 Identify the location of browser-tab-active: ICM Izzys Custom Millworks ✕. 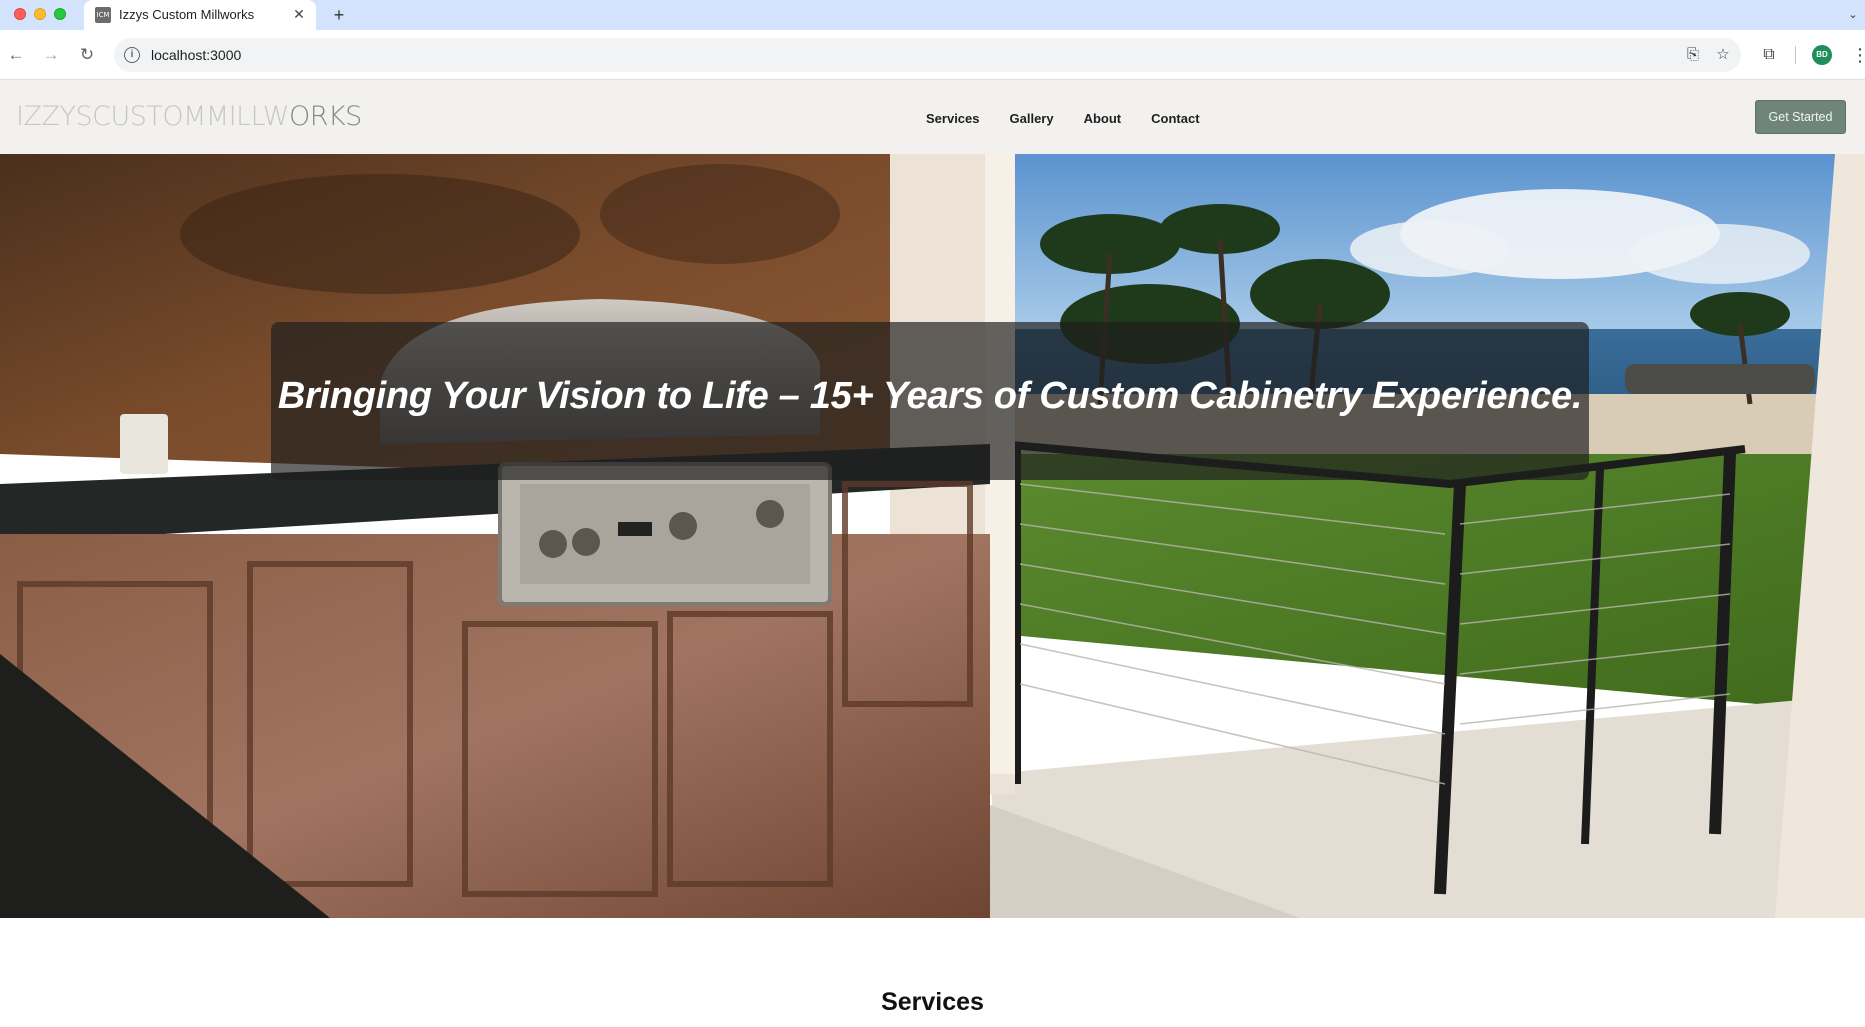
(200, 15).